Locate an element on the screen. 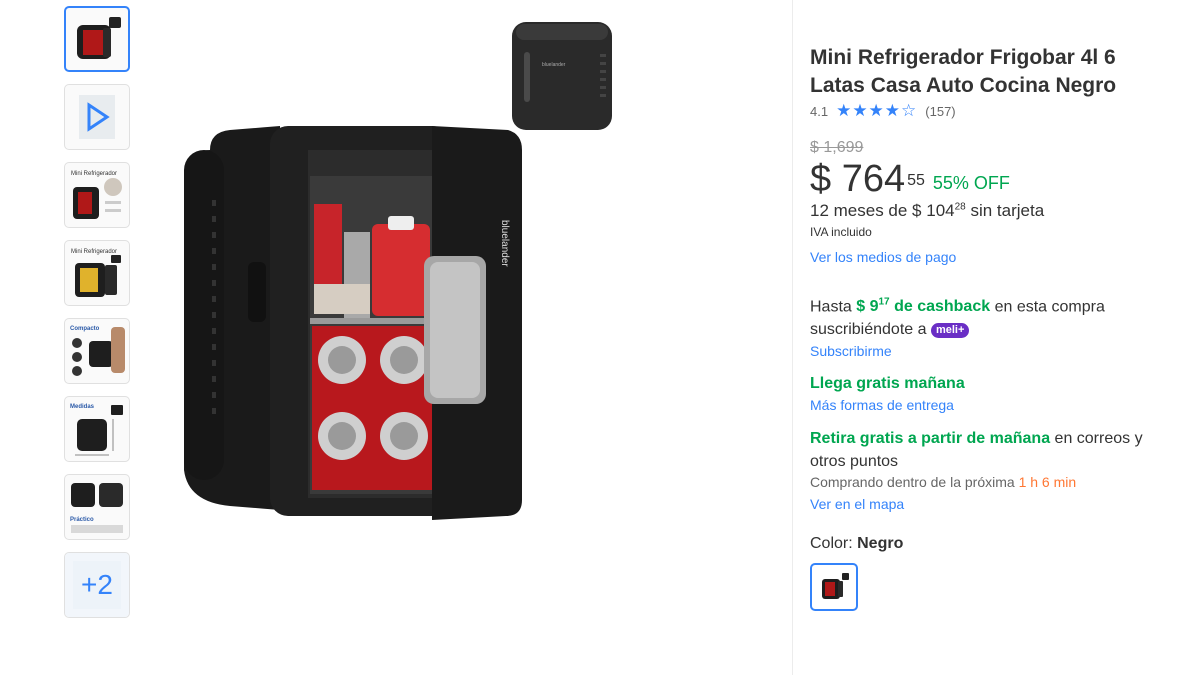 The image size is (1200, 675). play-video-icon is located at coordinates (97, 117).